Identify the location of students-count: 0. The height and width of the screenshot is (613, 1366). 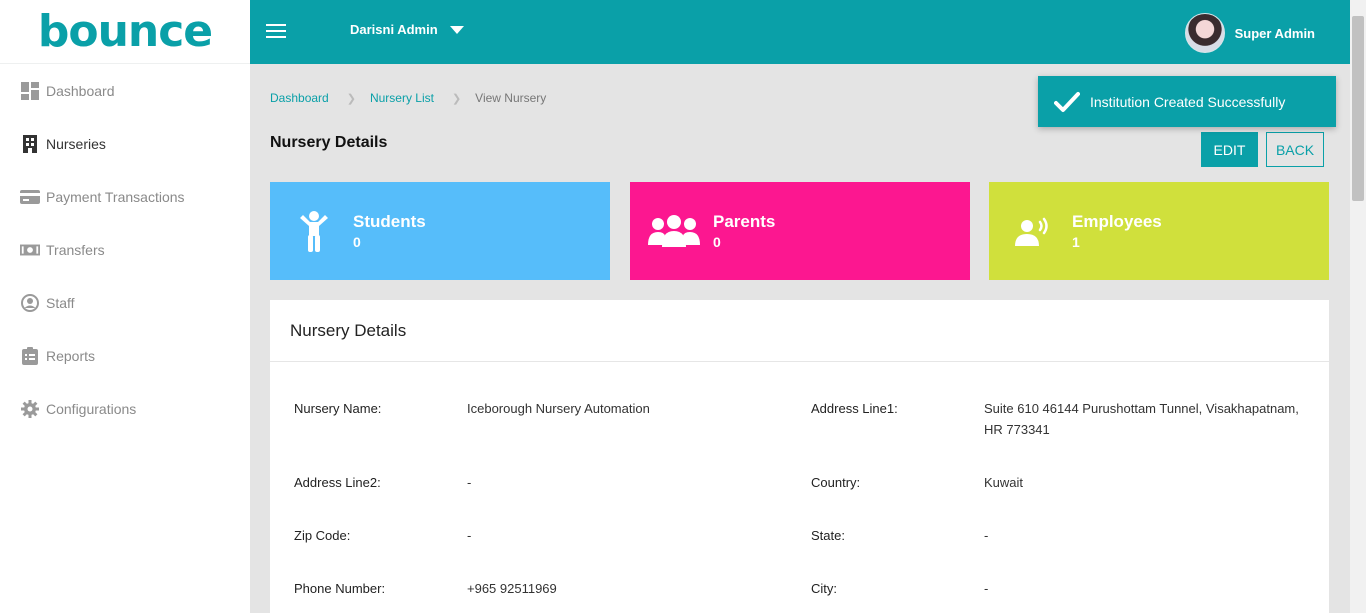
(357, 242).